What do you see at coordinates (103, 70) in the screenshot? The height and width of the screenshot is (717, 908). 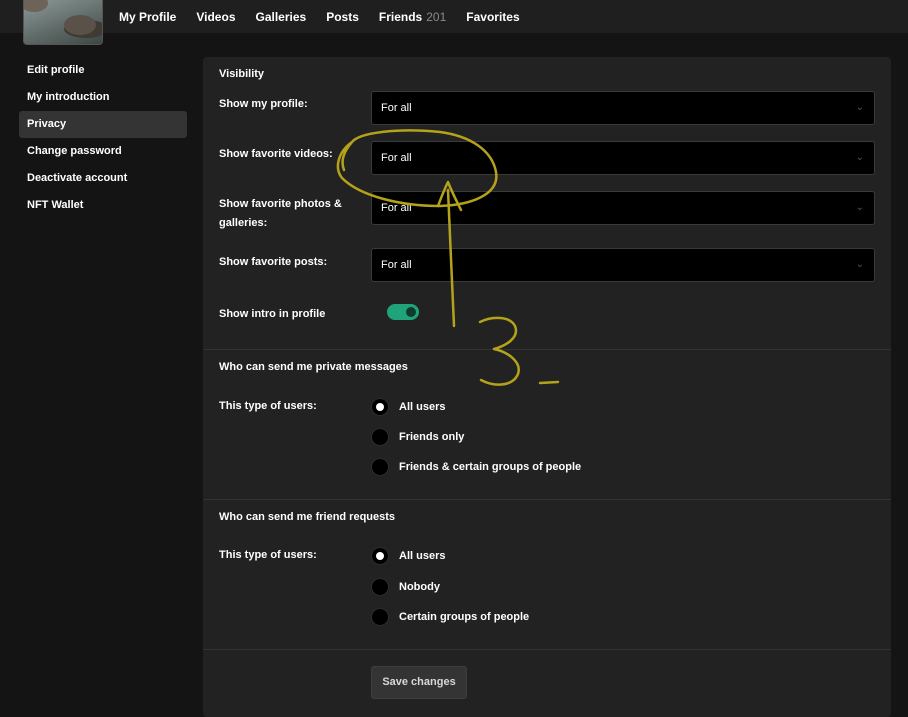 I see `sidebar-item-edit-profile: Edit profile` at bounding box center [103, 70].